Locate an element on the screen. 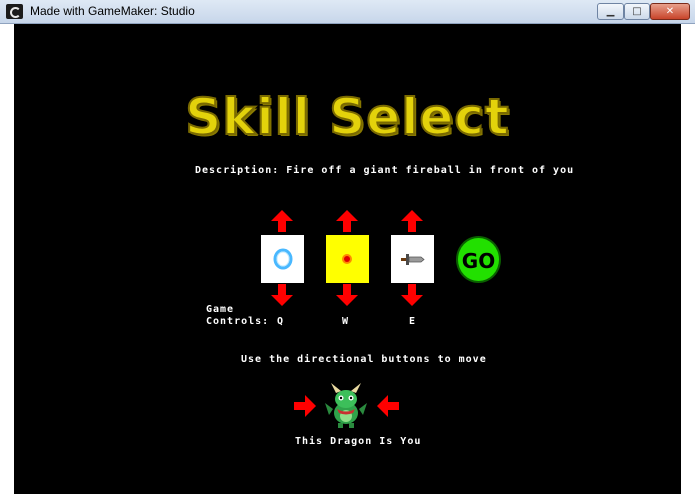 The width and height of the screenshot is (695, 494). controls-label-line1: Game is located at coordinates (220, 309).